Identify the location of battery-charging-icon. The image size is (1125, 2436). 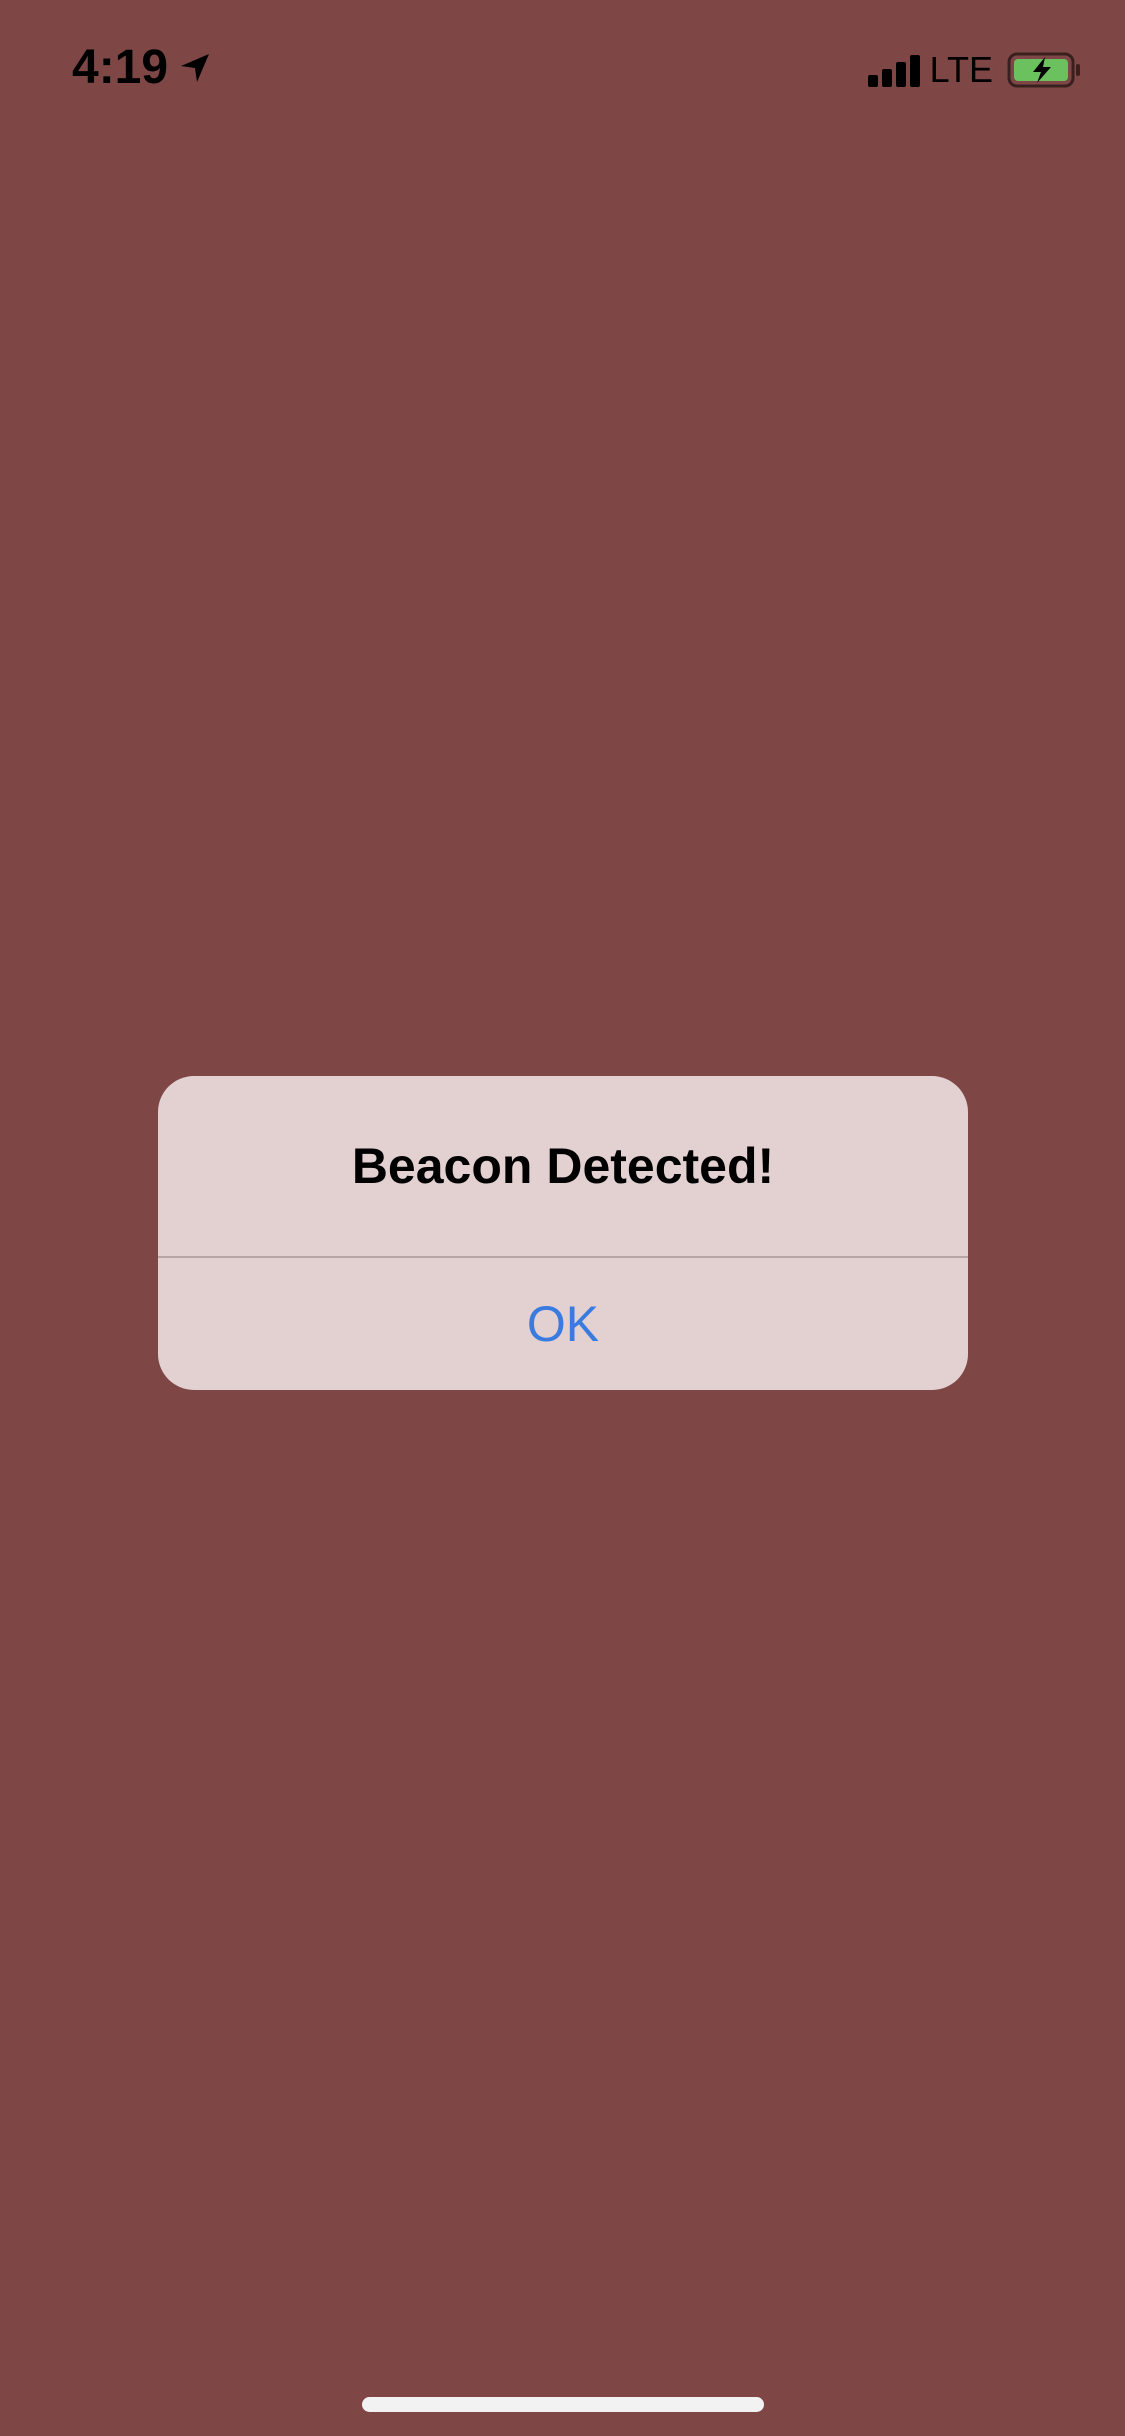
(1045, 70).